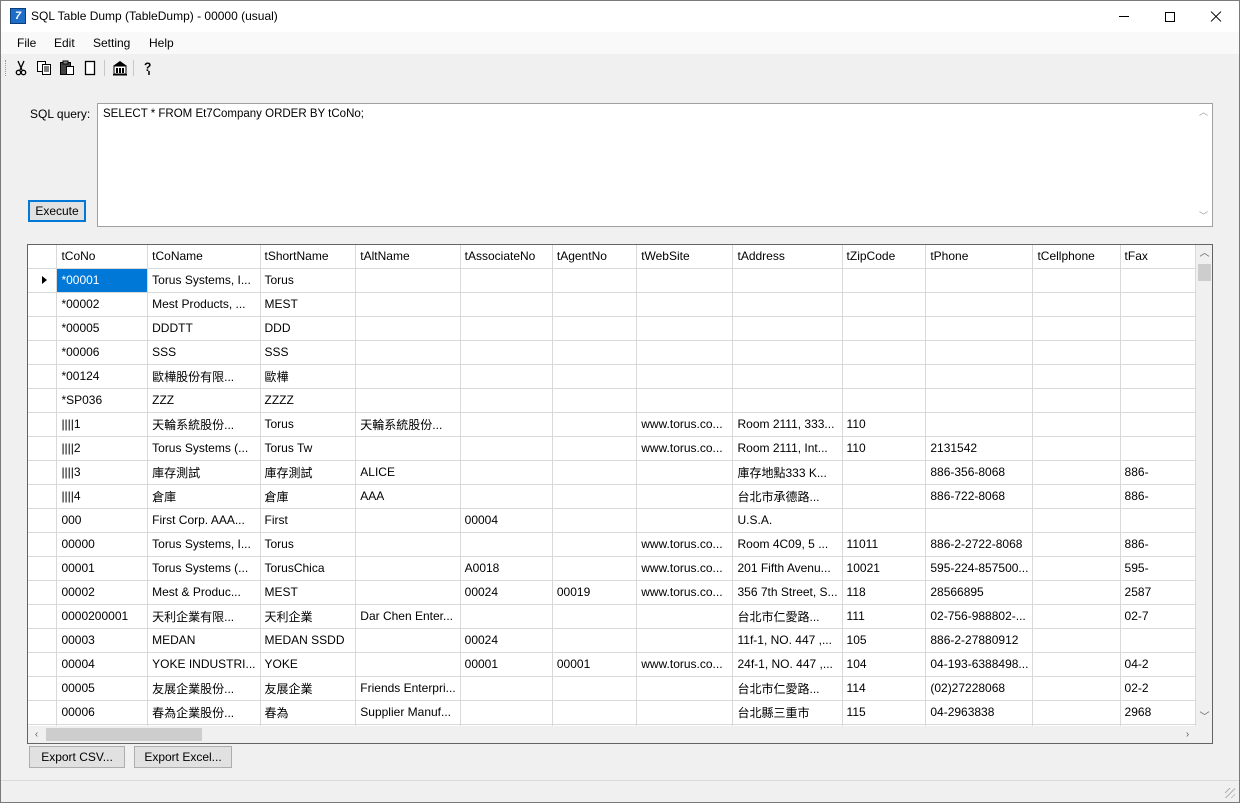 The image size is (1240, 803). Describe the element at coordinates (1203, 112) in the screenshot. I see `scroll-up-icon: ︿` at that location.